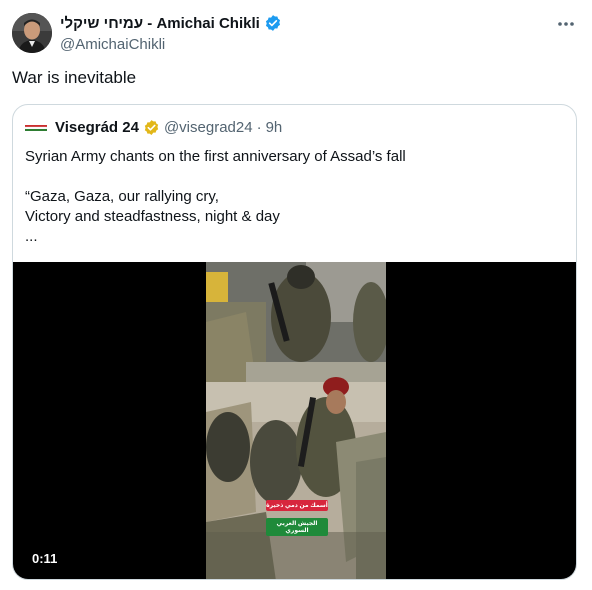  What do you see at coordinates (122, 196) in the screenshot?
I see `quoted-text-line: “Gaza, Gaza, our rallying cry,` at bounding box center [122, 196].